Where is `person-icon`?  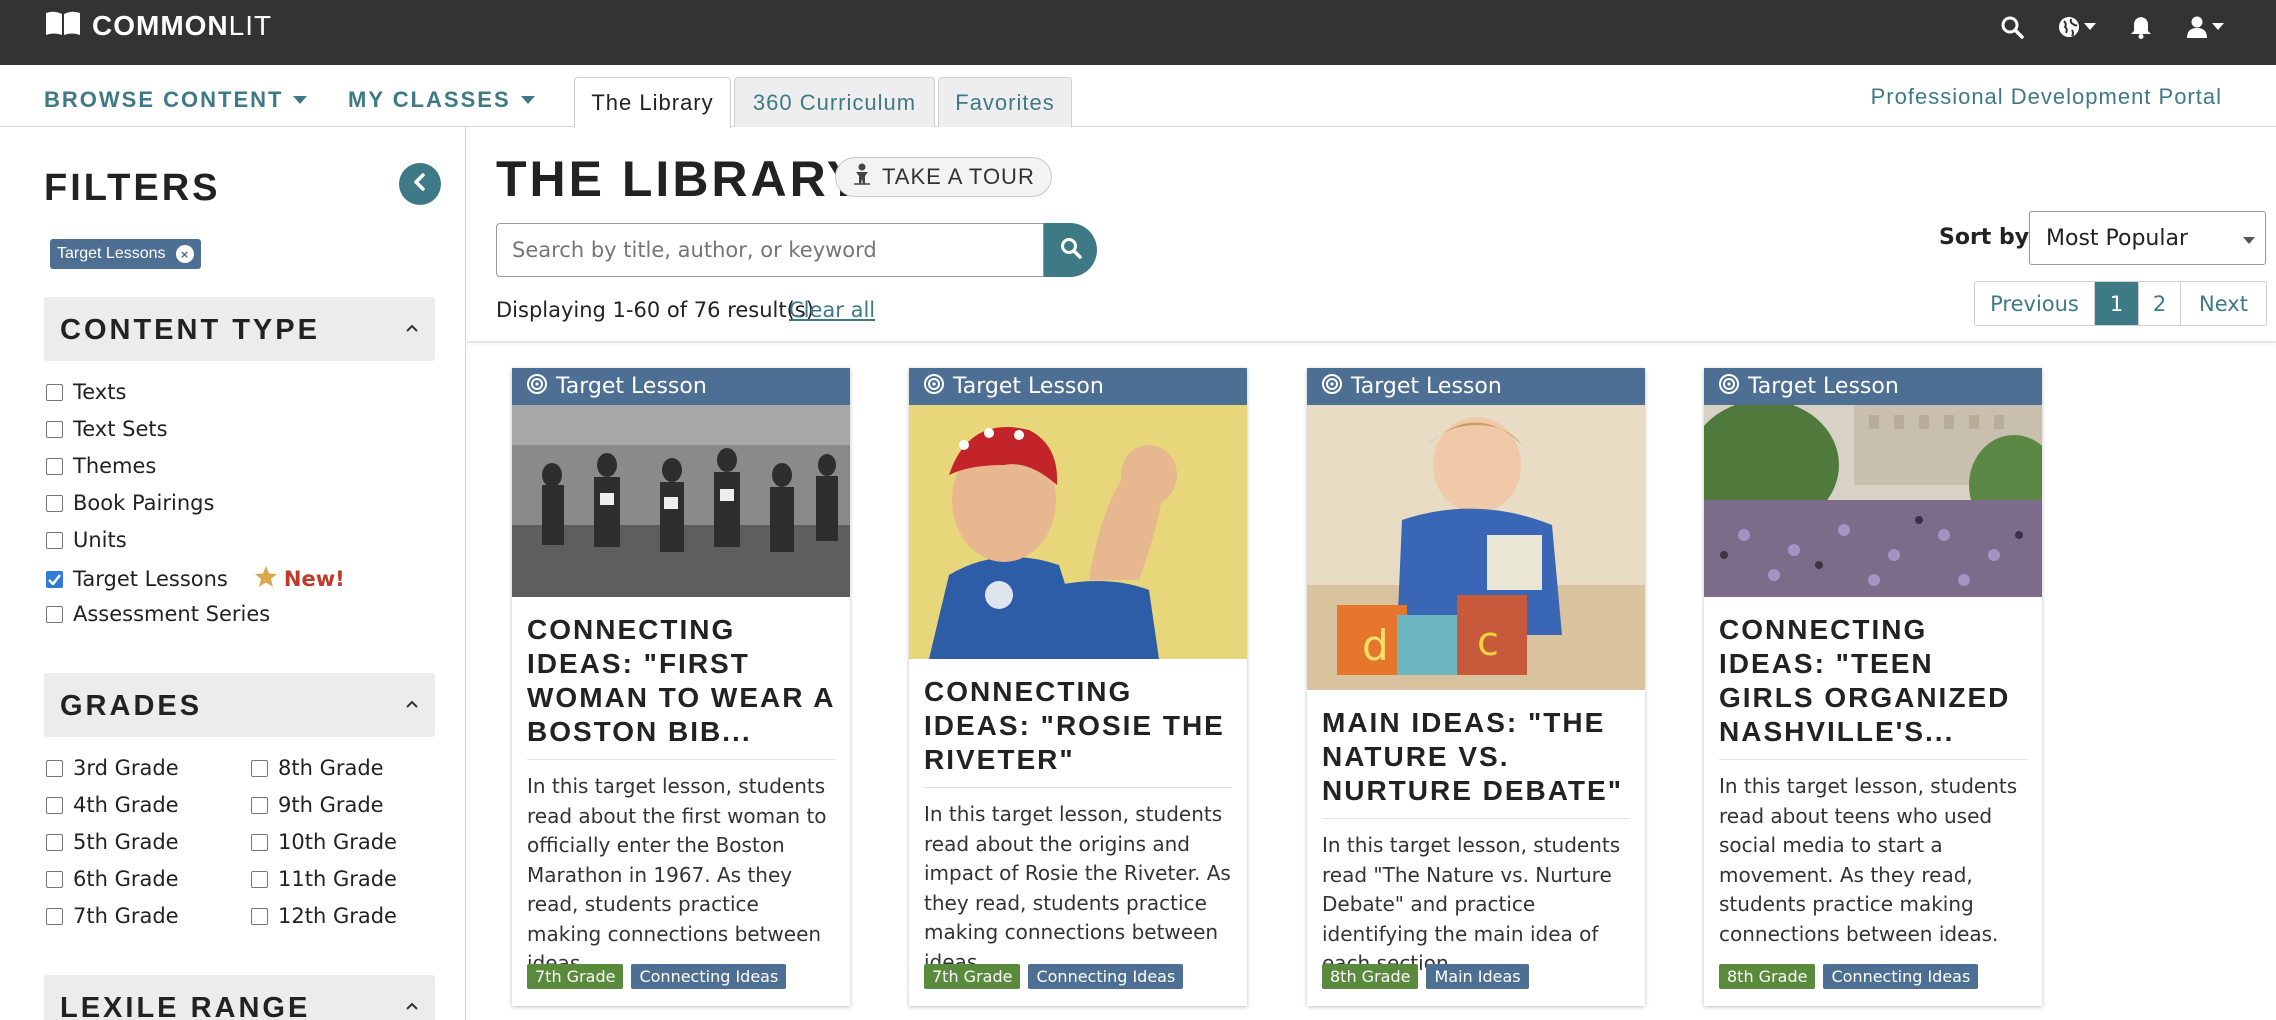 person-icon is located at coordinates (862, 177).